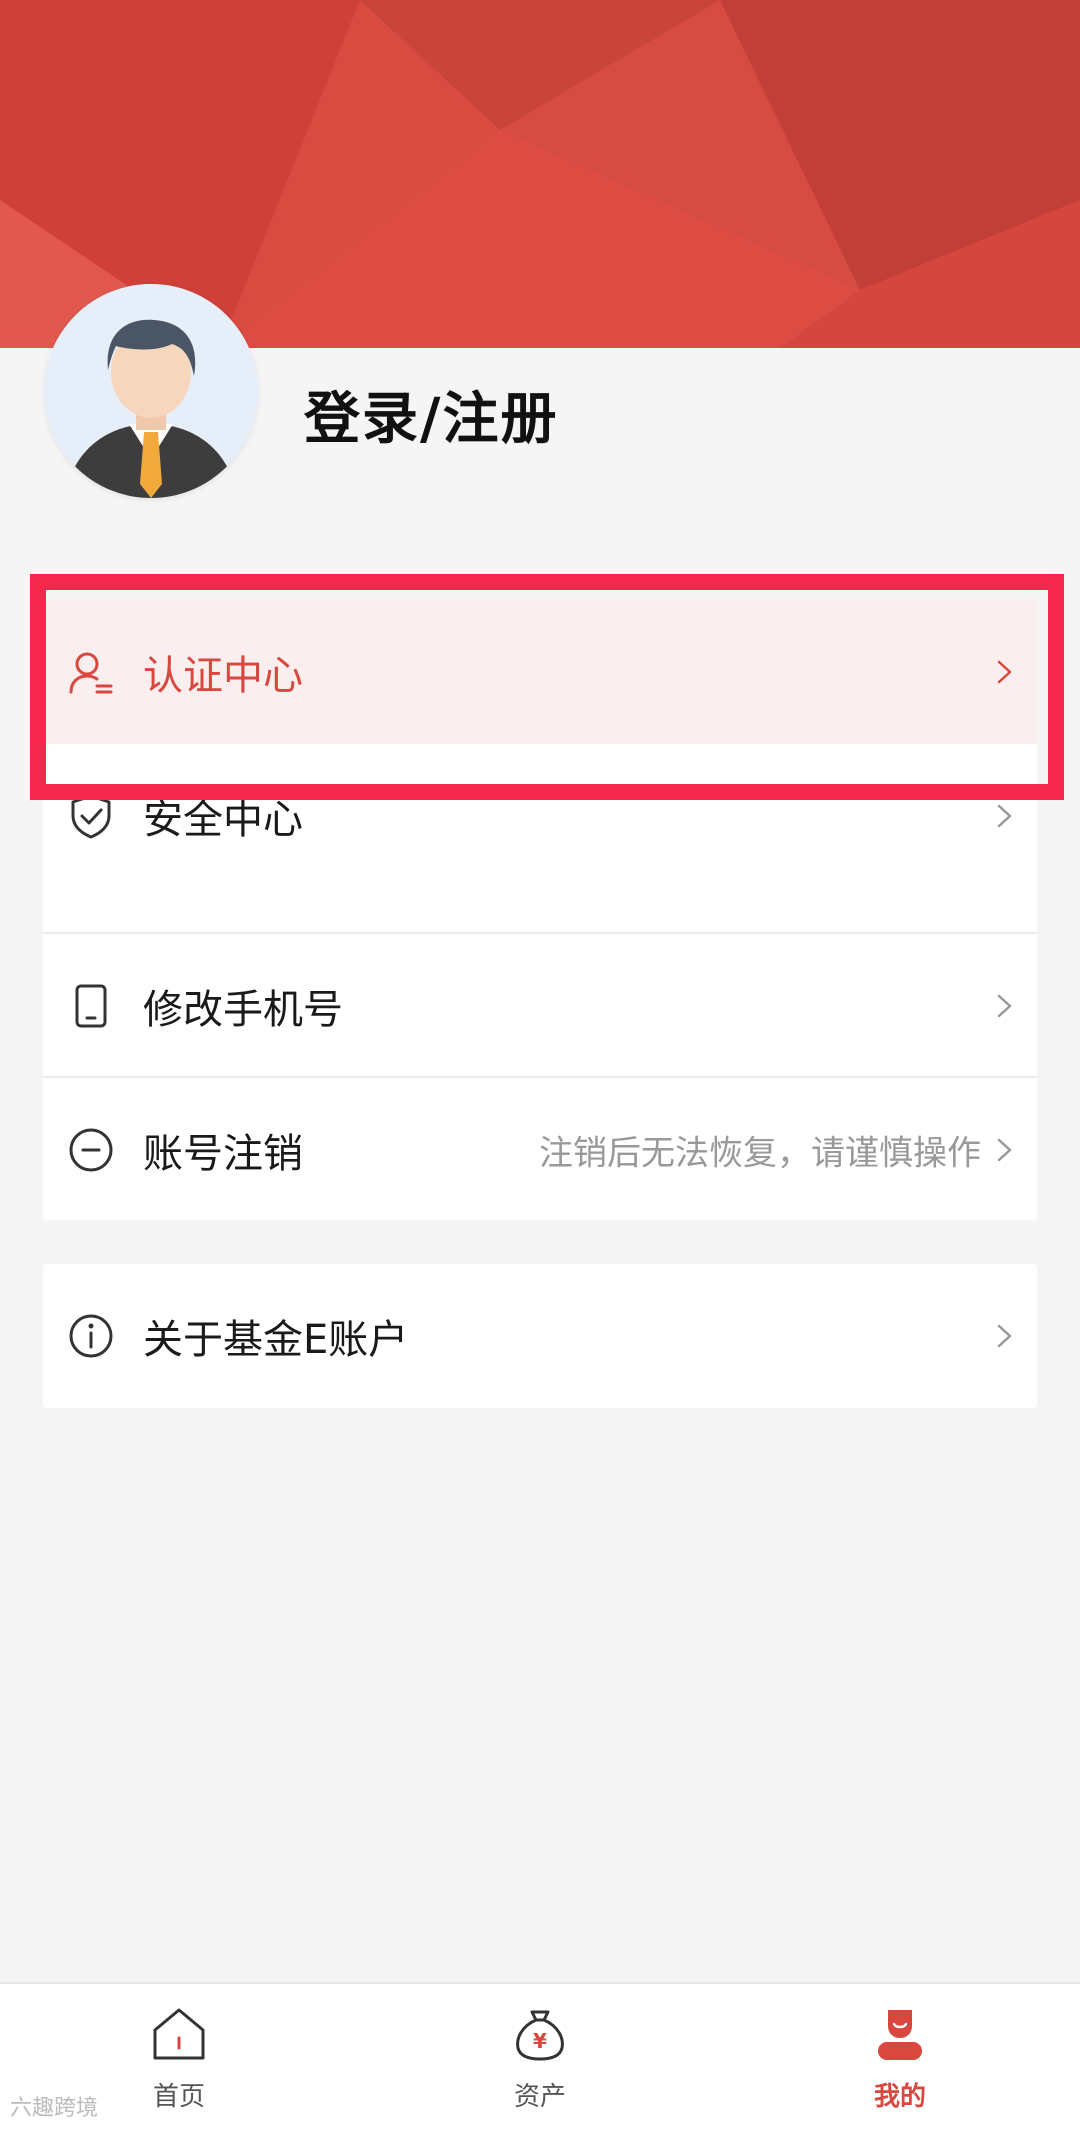 The height and width of the screenshot is (2131, 1080). I want to click on menu-item-about: 关于基金E账户, so click(540, 1336).